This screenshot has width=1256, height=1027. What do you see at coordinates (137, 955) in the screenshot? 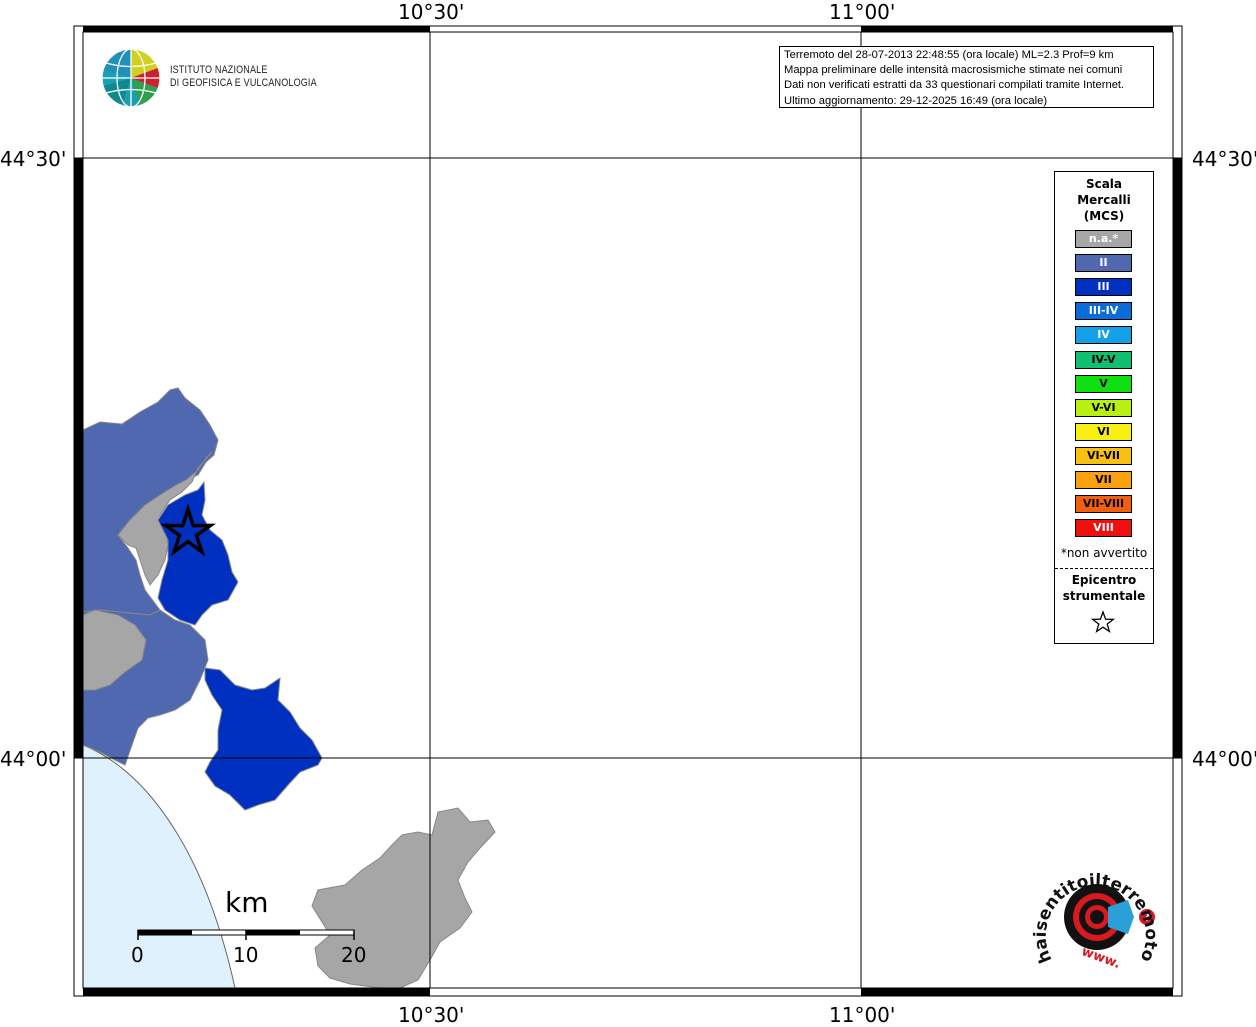
I see `scale-label-0: 0` at bounding box center [137, 955].